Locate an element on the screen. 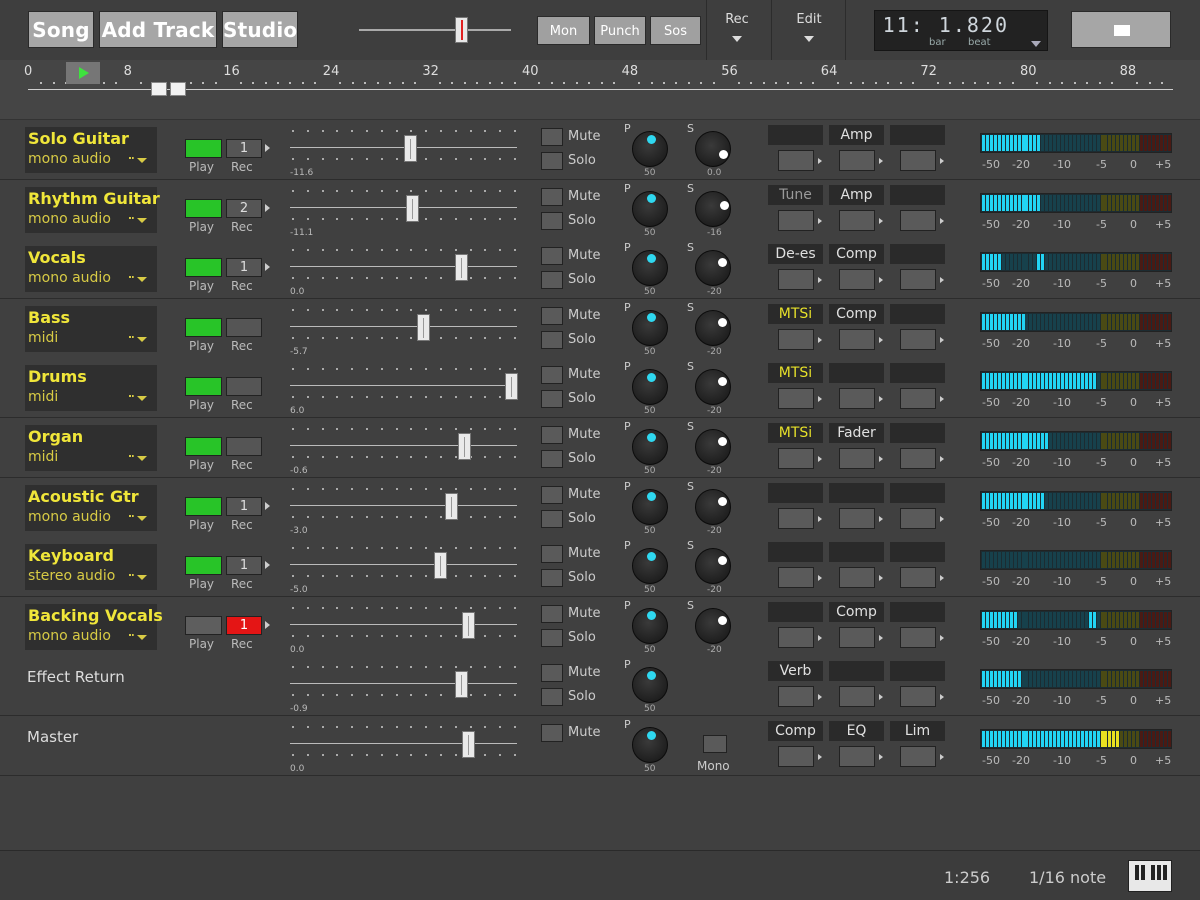 Image resolution: width=1200 pixels, height=900 pixels. snap-value: 1/16 note is located at coordinates (1067, 877).